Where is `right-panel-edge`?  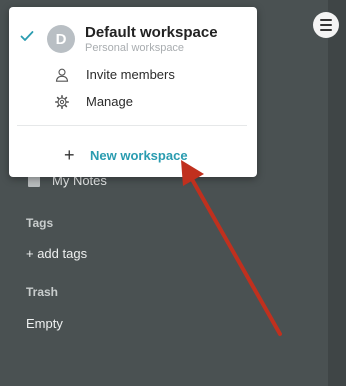 right-panel-edge is located at coordinates (337, 193).